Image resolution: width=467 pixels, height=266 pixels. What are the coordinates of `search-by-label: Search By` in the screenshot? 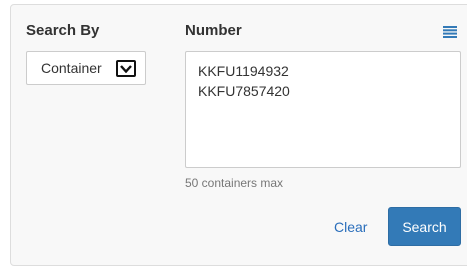 It's located at (63, 30).